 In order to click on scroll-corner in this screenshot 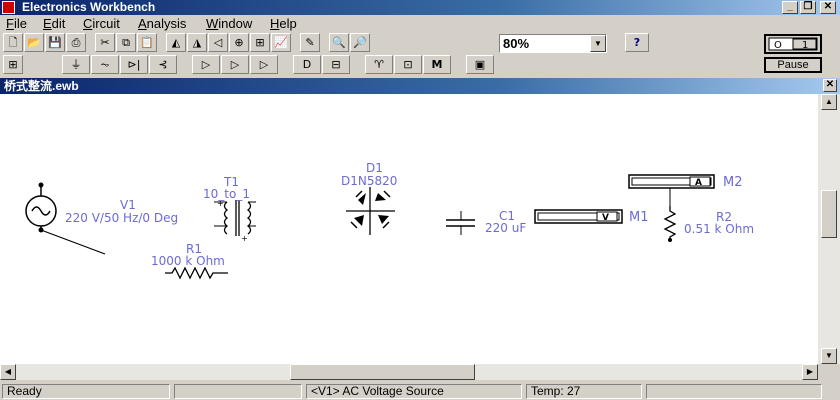, I will do `click(829, 372)`.